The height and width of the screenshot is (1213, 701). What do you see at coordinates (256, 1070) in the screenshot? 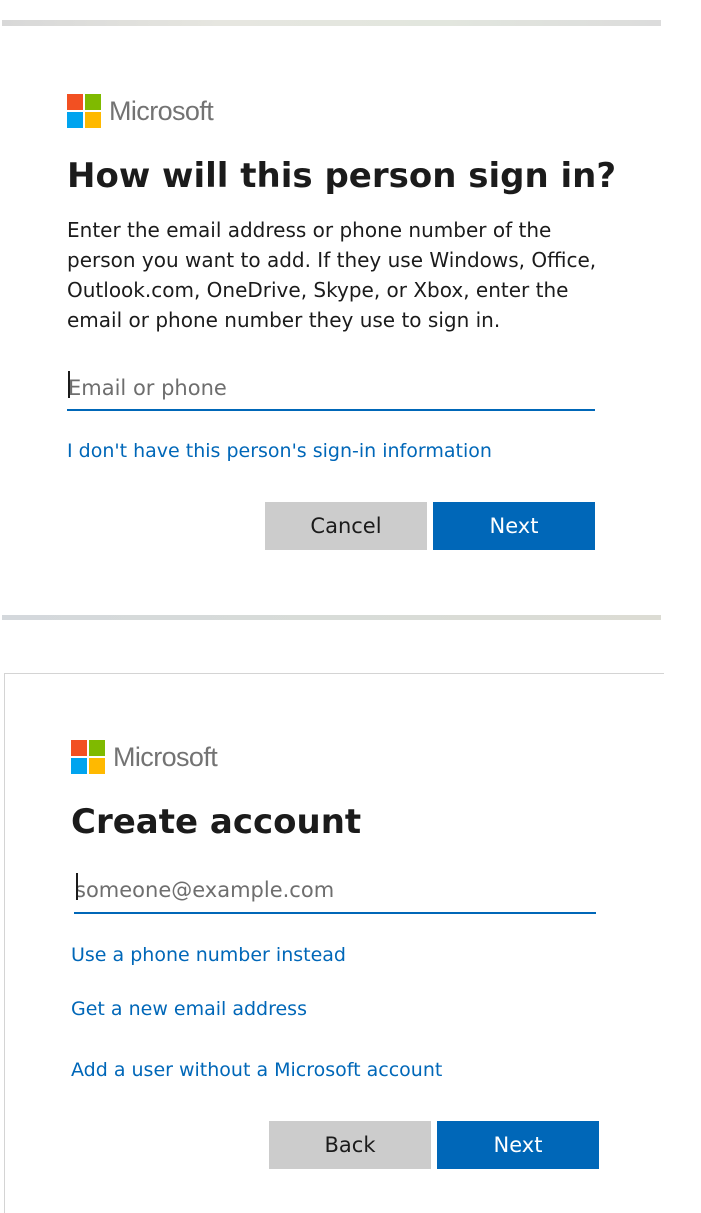
I see `no-microsoft-account-link: Add a user without a Microsoft account` at bounding box center [256, 1070].